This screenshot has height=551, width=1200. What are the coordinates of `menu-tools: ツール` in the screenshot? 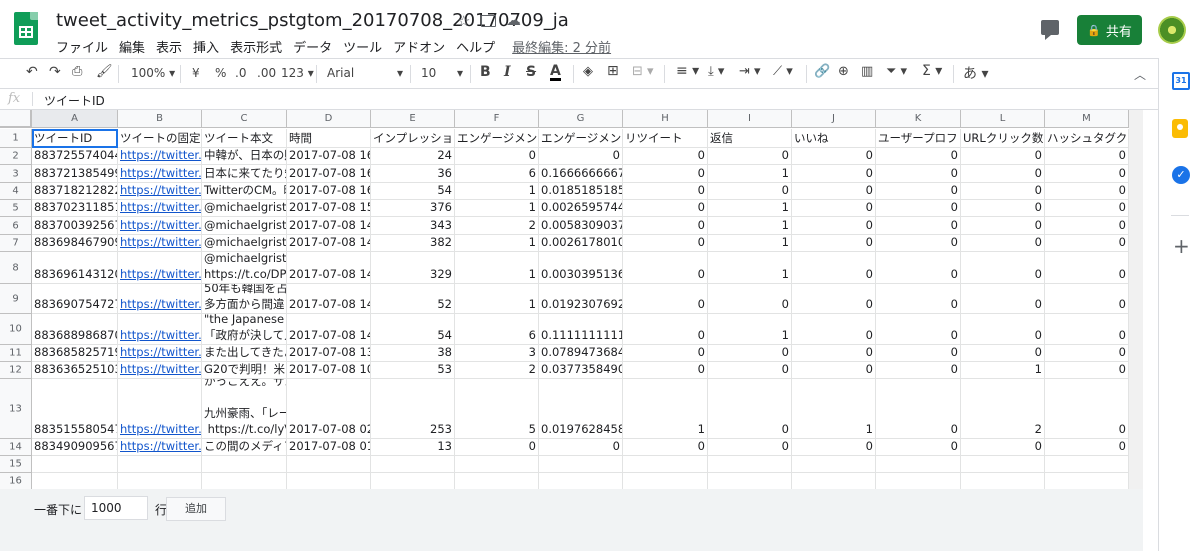 It's located at (362, 46).